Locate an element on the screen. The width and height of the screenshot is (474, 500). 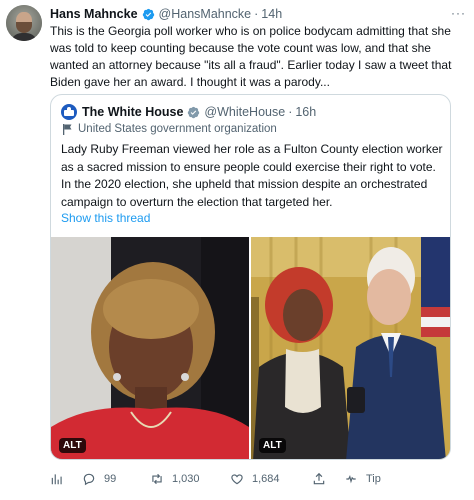
heart-icon is located at coordinates (237, 479).